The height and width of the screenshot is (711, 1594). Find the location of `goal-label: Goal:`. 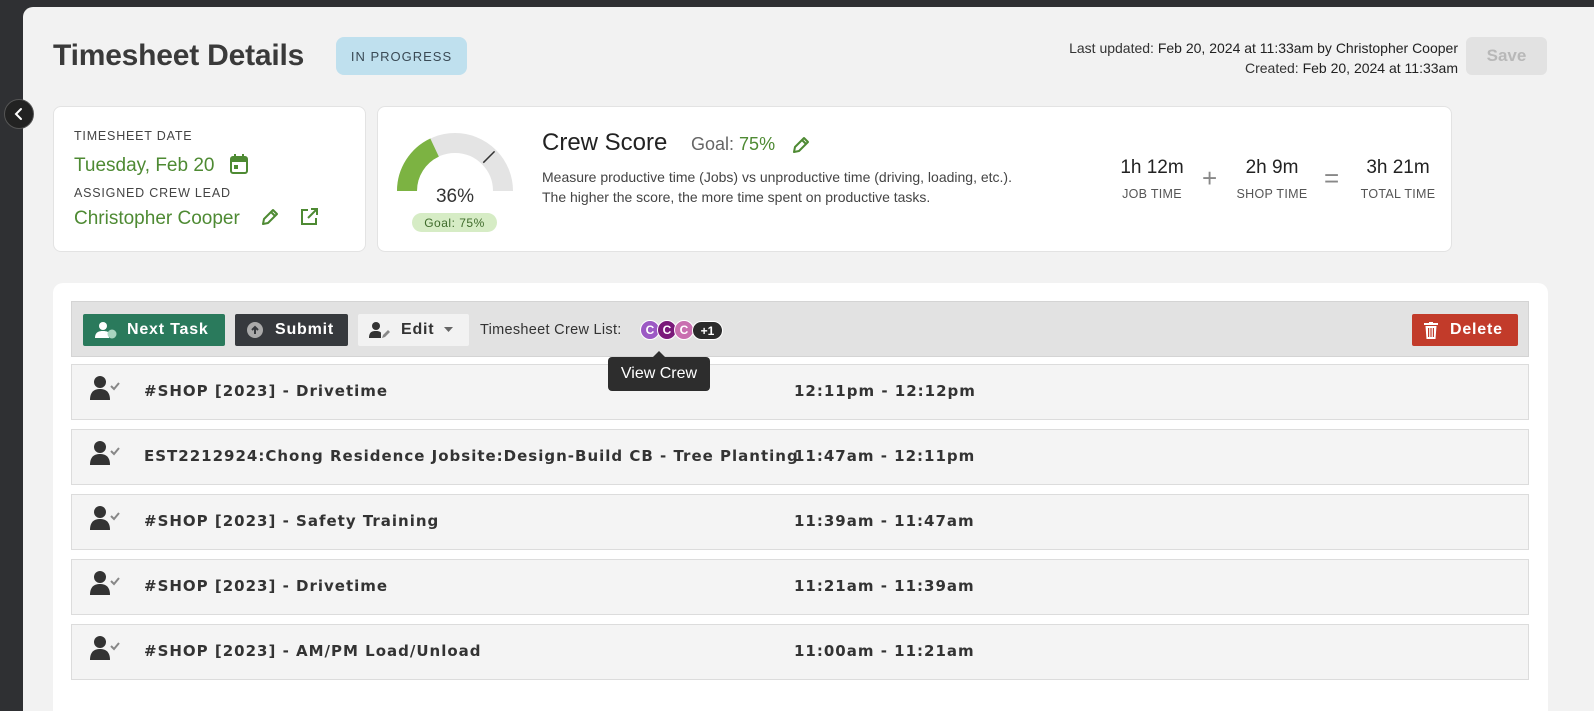

goal-label: Goal: is located at coordinates (713, 144).